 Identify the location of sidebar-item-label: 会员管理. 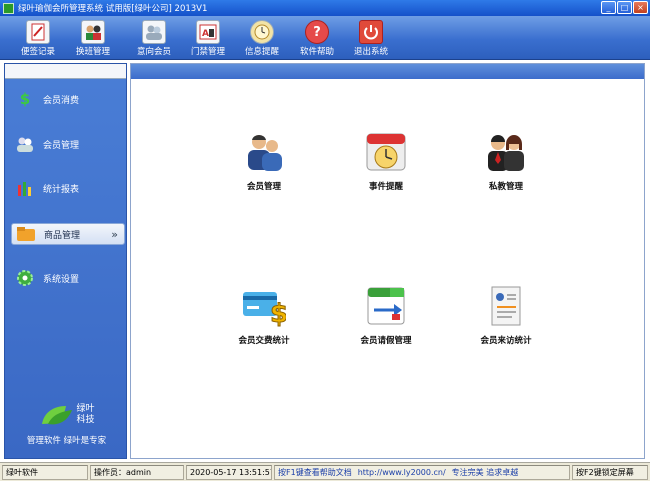
(61, 145).